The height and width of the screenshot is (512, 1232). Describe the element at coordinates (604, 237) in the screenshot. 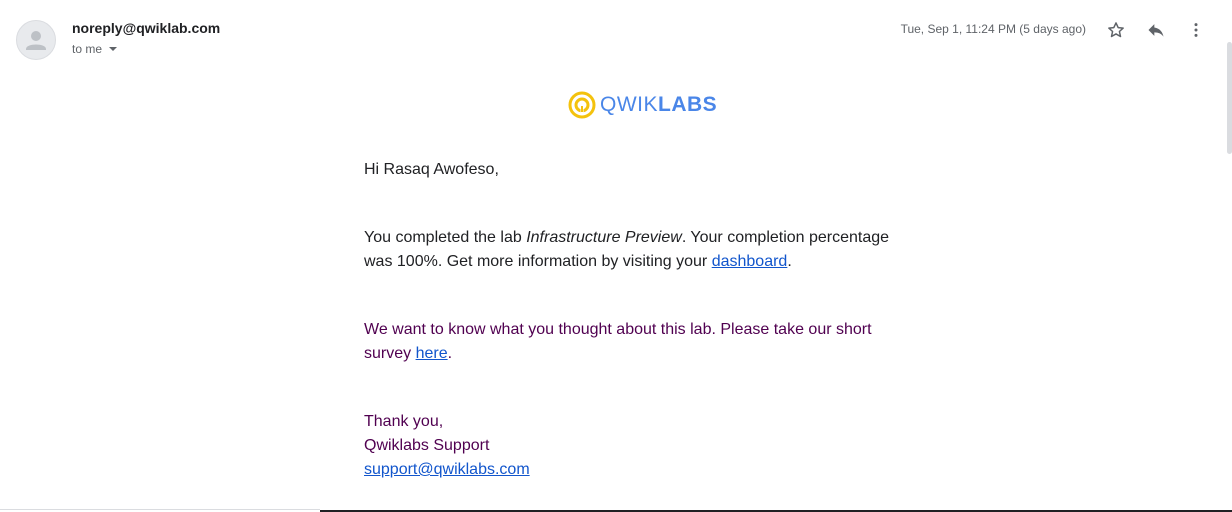

I see `lab-name: Infrastructure Preview` at that location.